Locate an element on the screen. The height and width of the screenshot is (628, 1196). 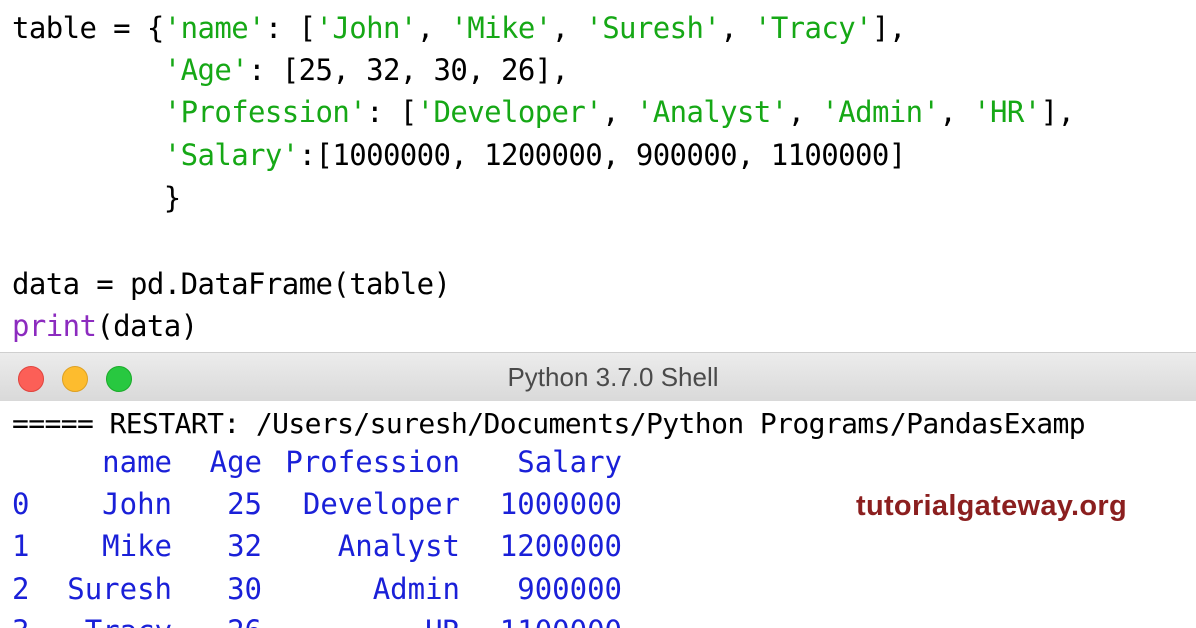
dataframe-row: 2 Suresh 30 Admin 900000 is located at coordinates (598, 593).